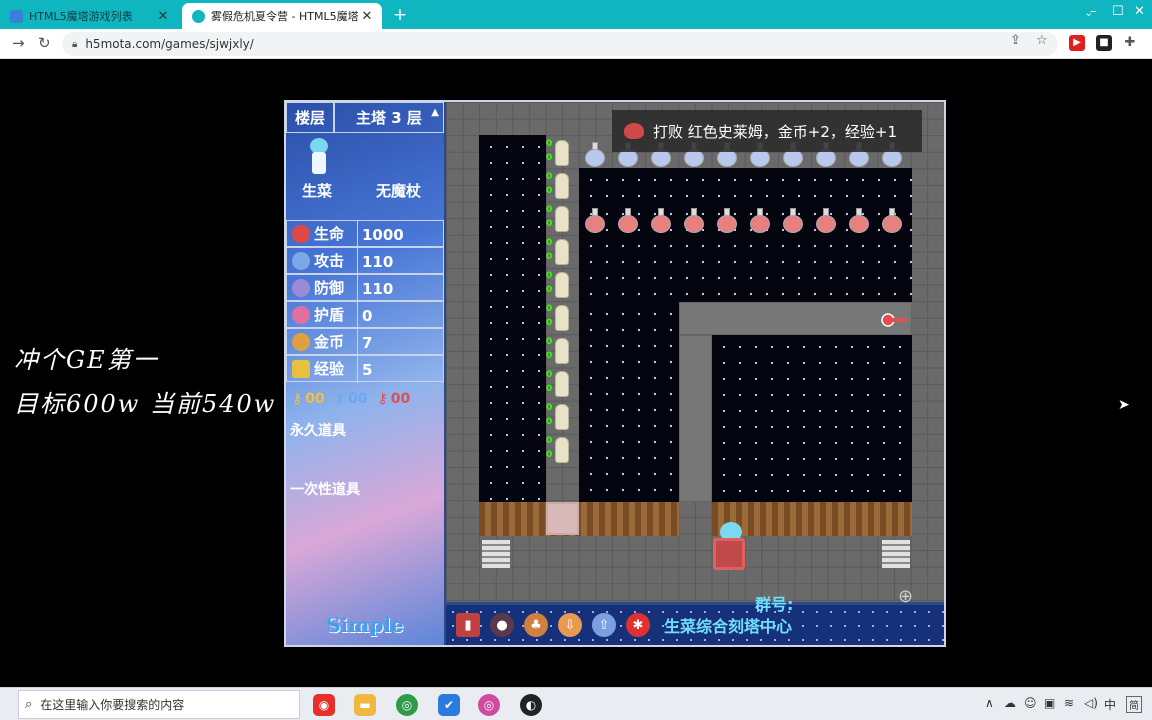 This screenshot has height=720, width=1152. I want to click on tray-qq-icon: ☺, so click(1030, 703).